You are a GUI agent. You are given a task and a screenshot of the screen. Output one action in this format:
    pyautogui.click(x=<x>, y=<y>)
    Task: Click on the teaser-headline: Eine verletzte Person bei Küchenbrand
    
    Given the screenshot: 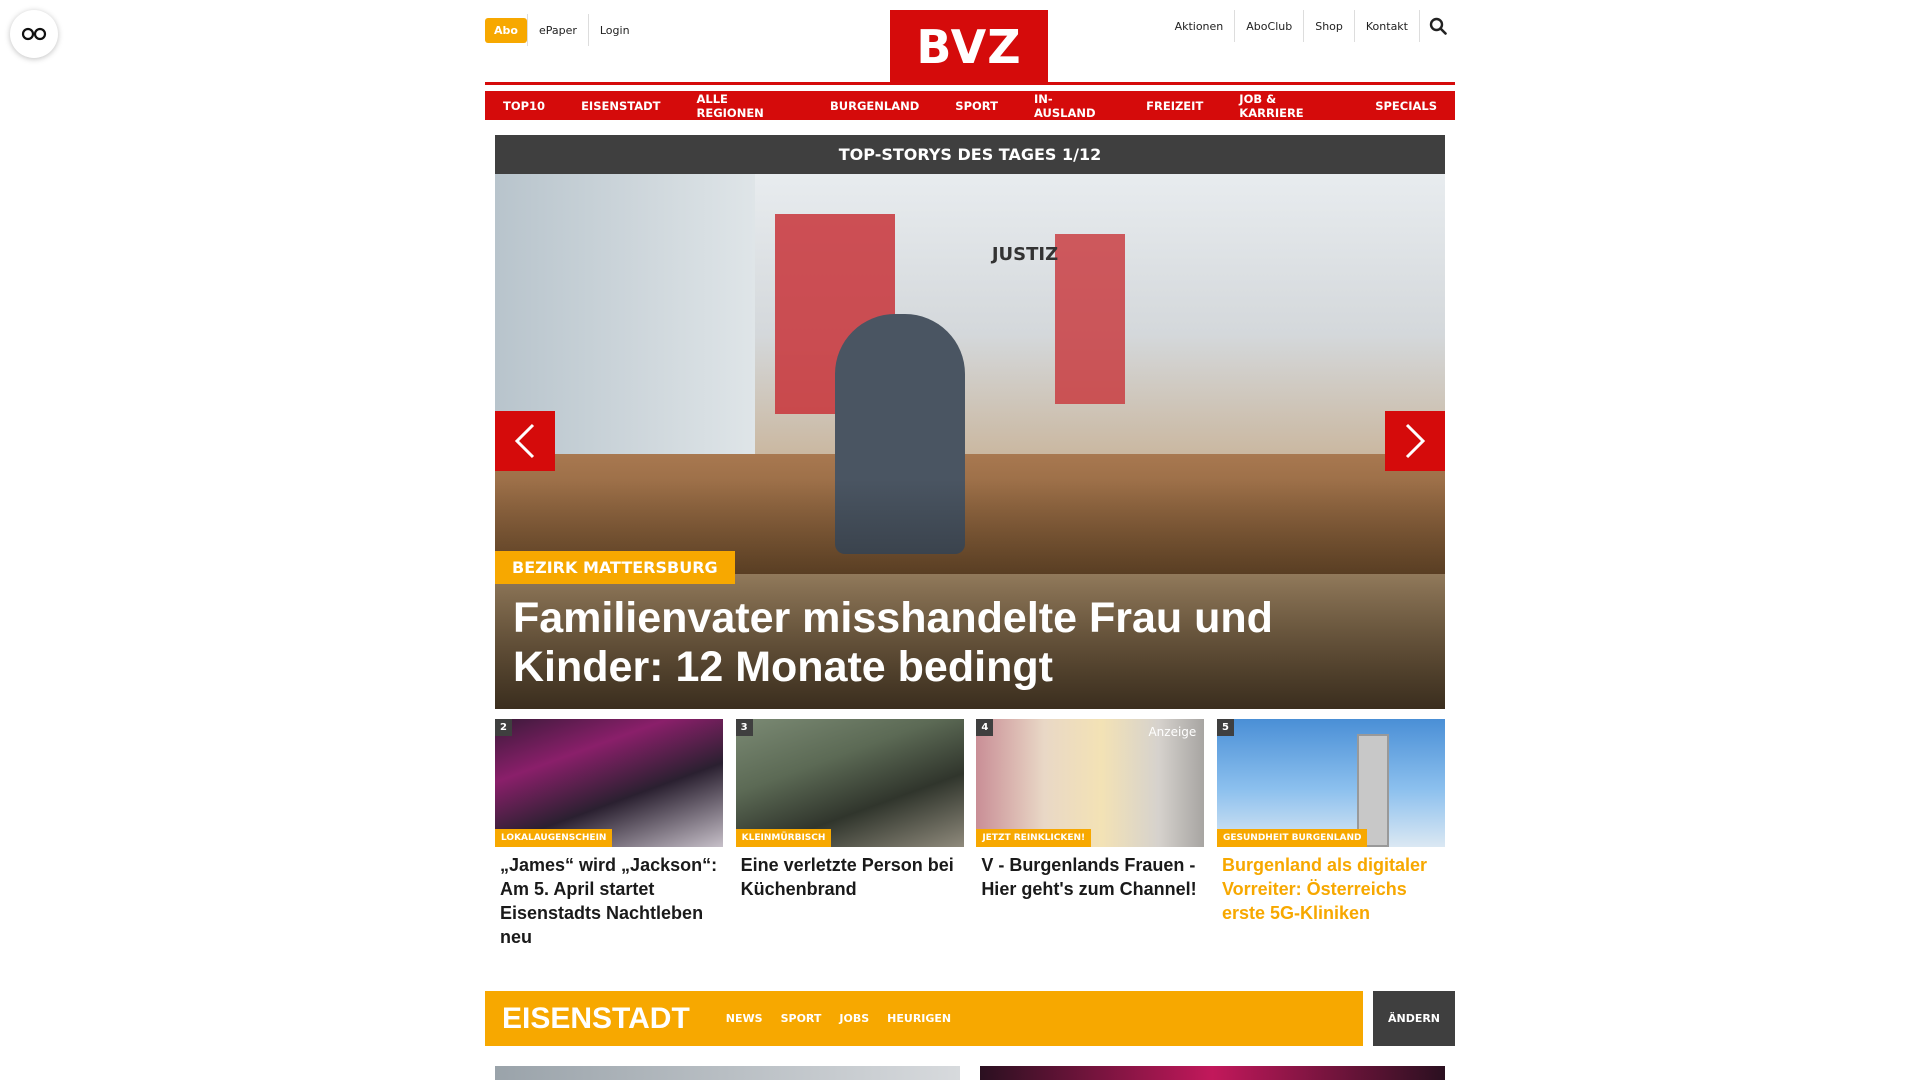 What is the action you would take?
    pyautogui.click(x=850, y=874)
    